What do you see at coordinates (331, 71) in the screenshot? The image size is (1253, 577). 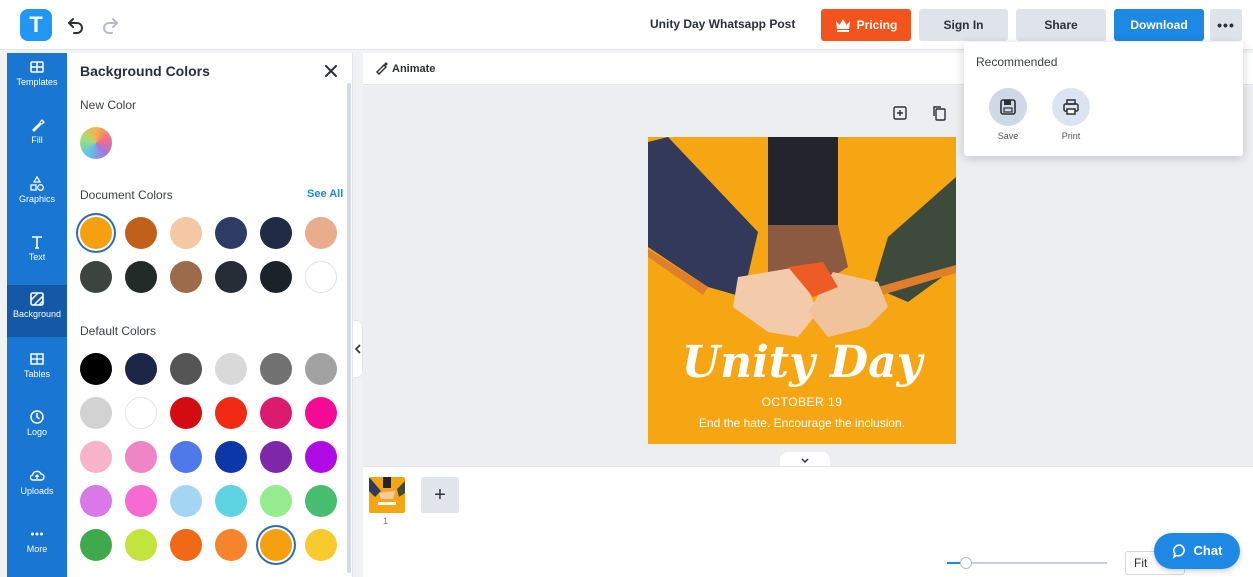 I see `close-icon` at bounding box center [331, 71].